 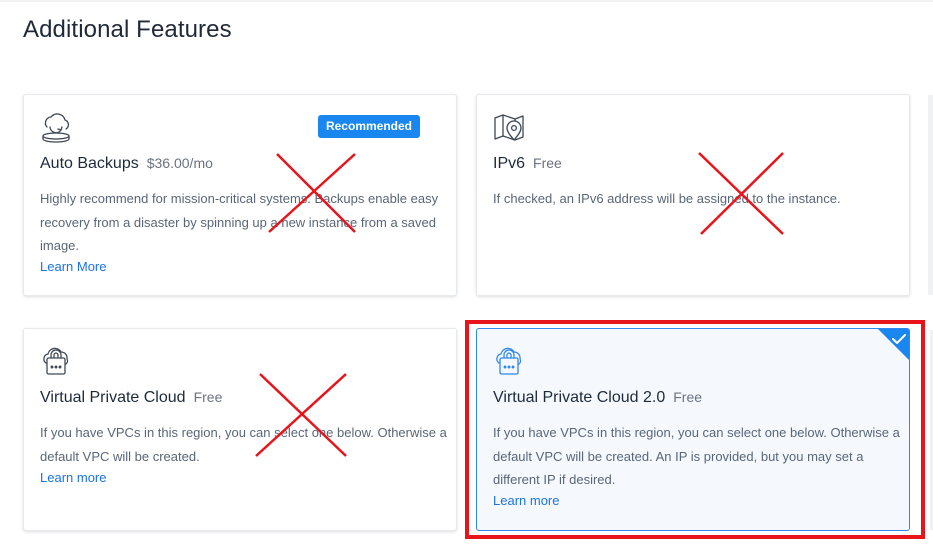 What do you see at coordinates (73, 266) in the screenshot?
I see `learn-more-link: Learn More` at bounding box center [73, 266].